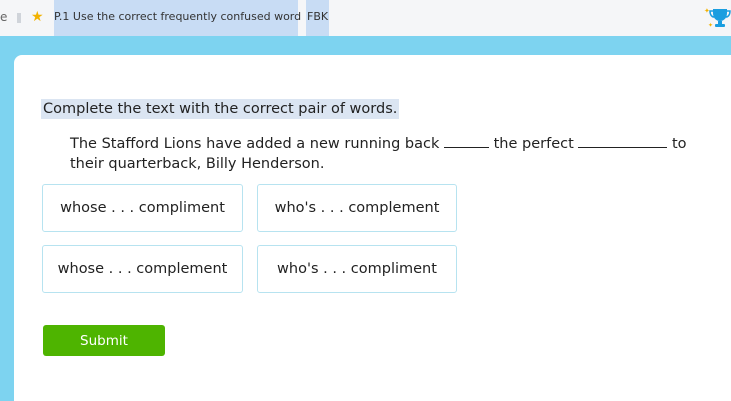 The image size is (731, 401). What do you see at coordinates (357, 208) in the screenshot?
I see `answer-choice-2: who's . . . complement` at bounding box center [357, 208].